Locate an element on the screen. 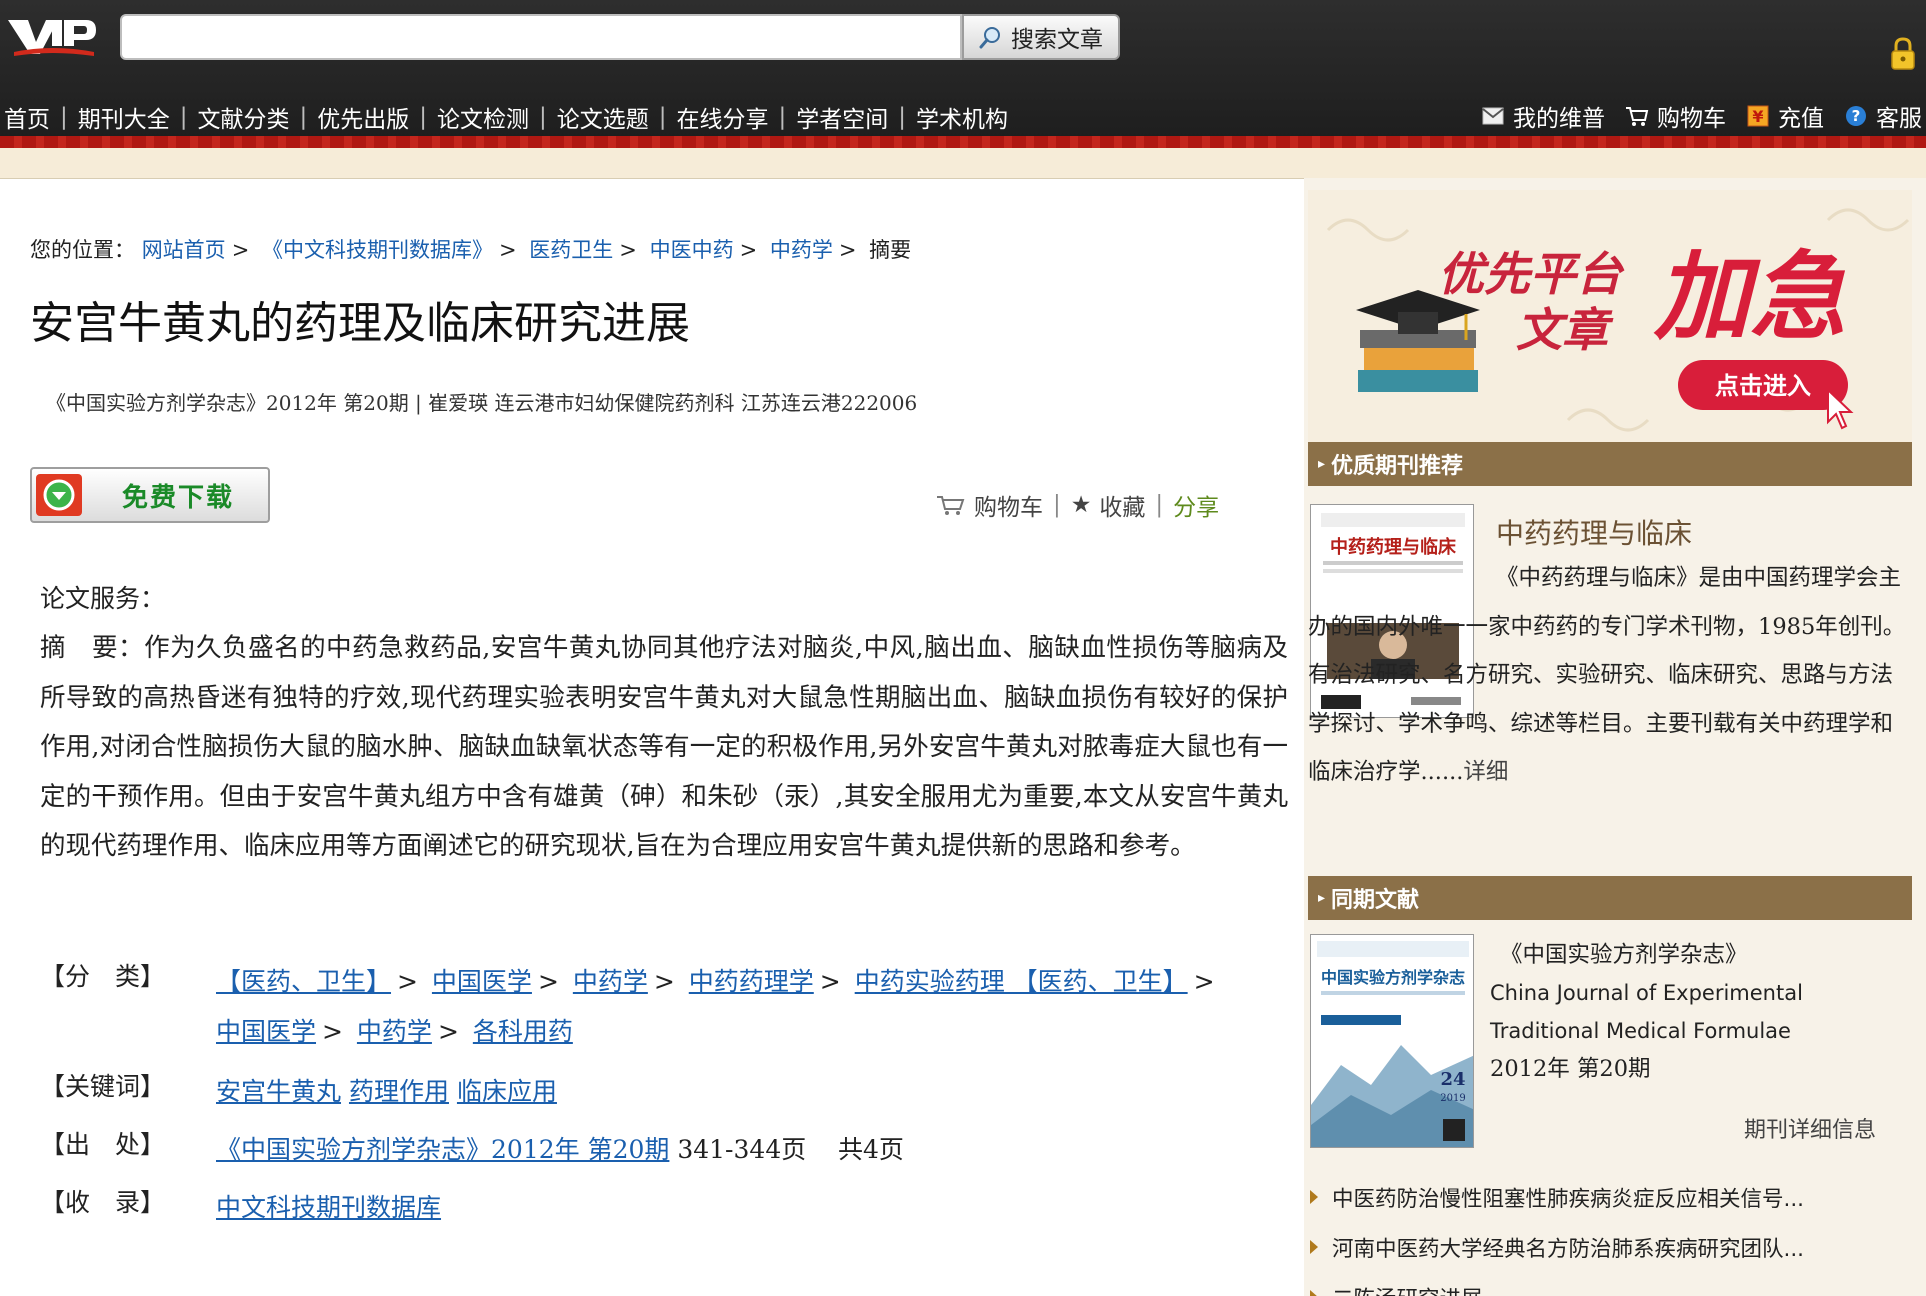 Image resolution: width=1926 pixels, height=1296 pixels. search-button: 搜索文章 is located at coordinates (1041, 37).